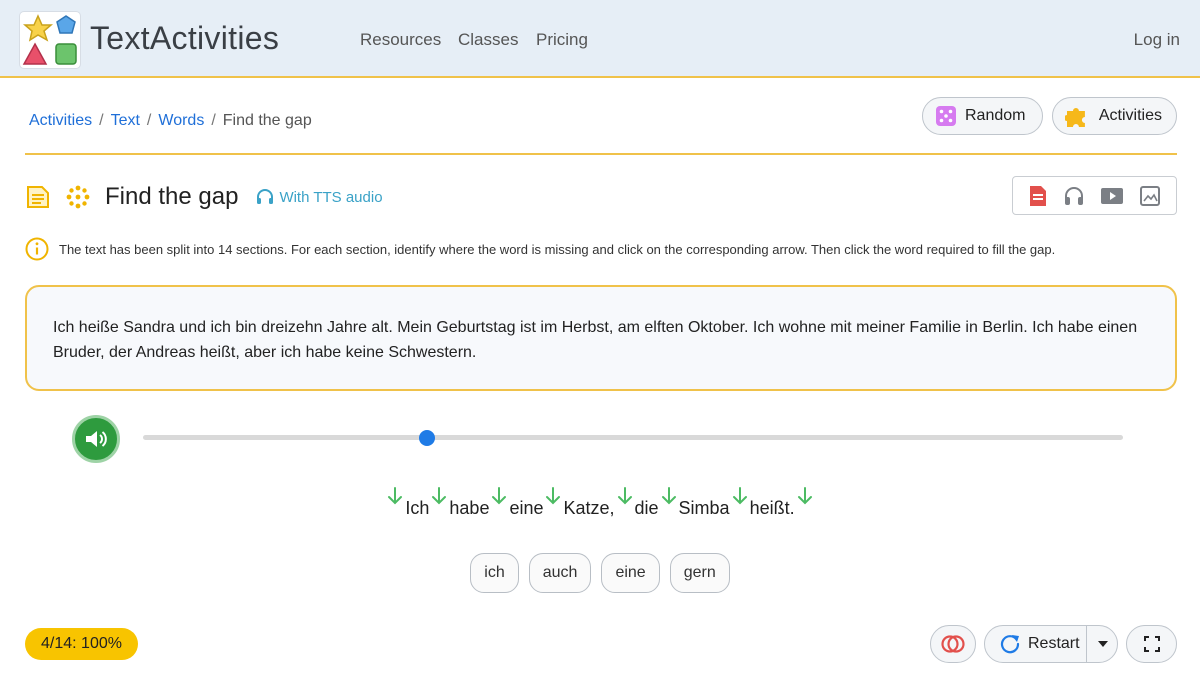  What do you see at coordinates (50, 40) in the screenshot?
I see `logo-icon` at bounding box center [50, 40].